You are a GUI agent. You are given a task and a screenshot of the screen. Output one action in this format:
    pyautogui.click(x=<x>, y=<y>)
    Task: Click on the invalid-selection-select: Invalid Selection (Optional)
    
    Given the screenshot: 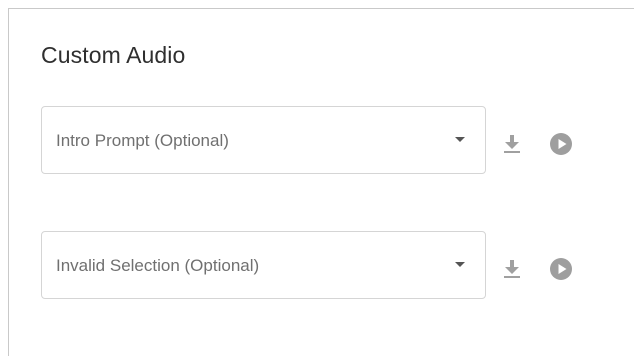 What is the action you would take?
    pyautogui.click(x=263, y=265)
    